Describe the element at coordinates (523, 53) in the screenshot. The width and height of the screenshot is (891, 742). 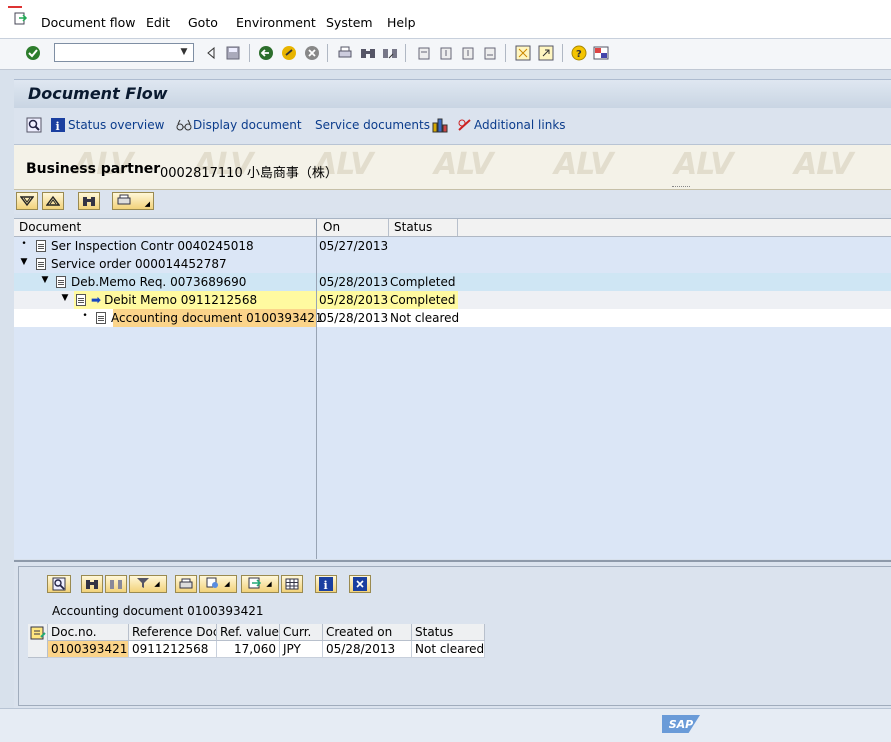
I see `new-session-icon` at that location.